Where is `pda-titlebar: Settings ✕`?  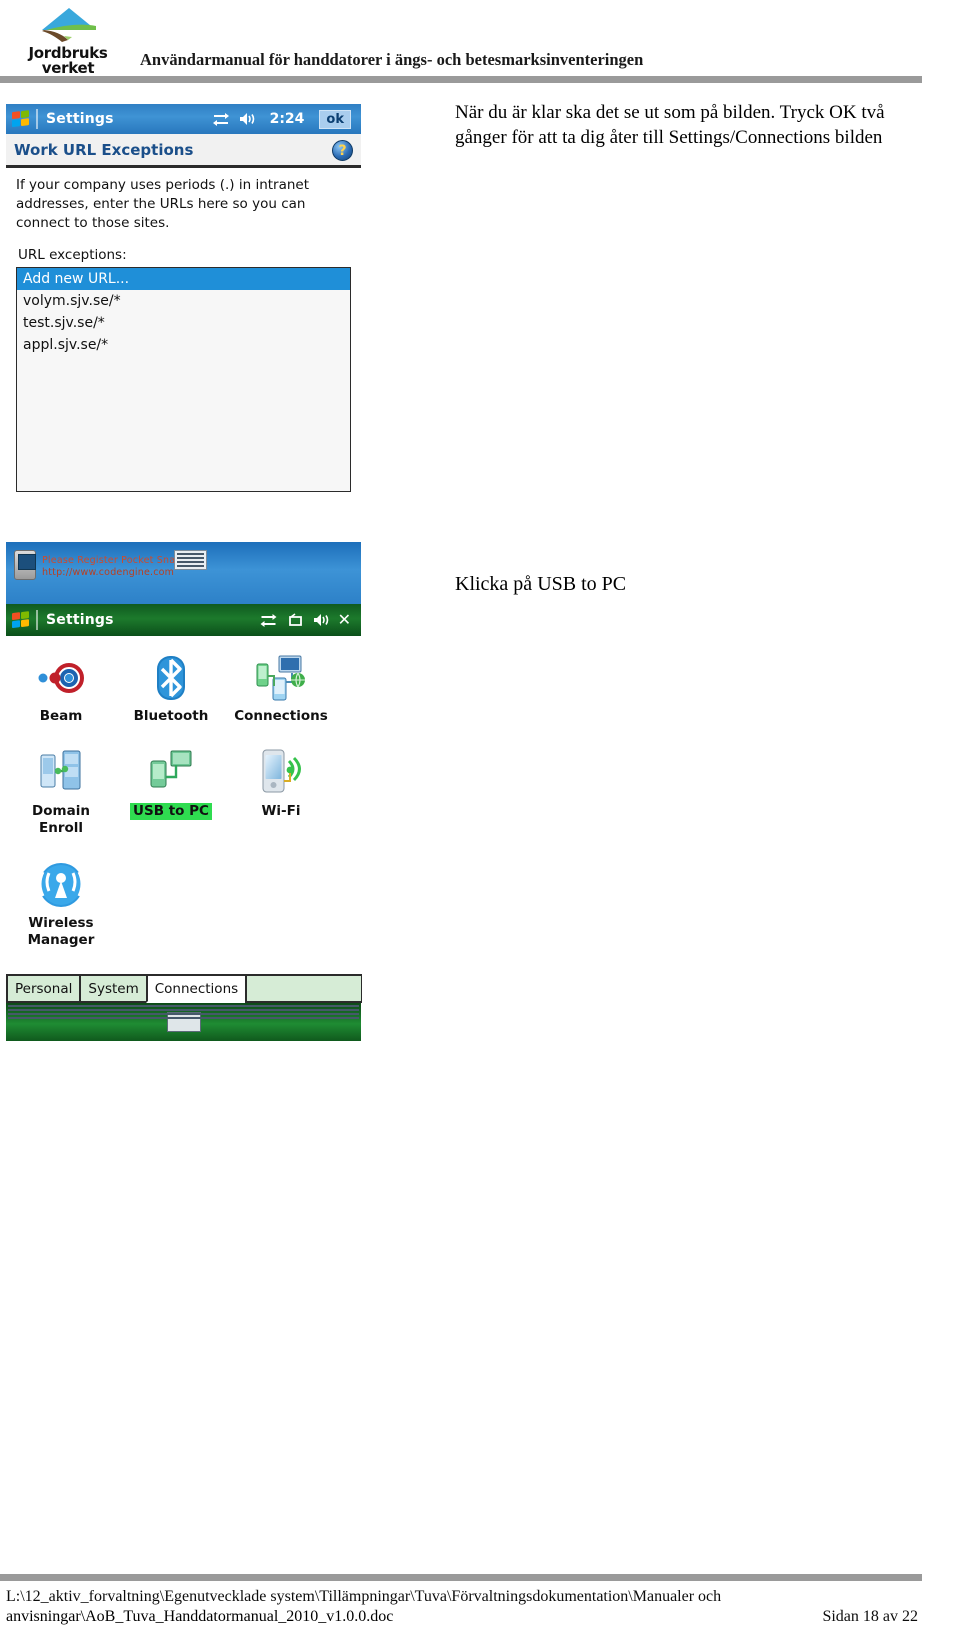 pda-titlebar: Settings ✕ is located at coordinates (183, 620).